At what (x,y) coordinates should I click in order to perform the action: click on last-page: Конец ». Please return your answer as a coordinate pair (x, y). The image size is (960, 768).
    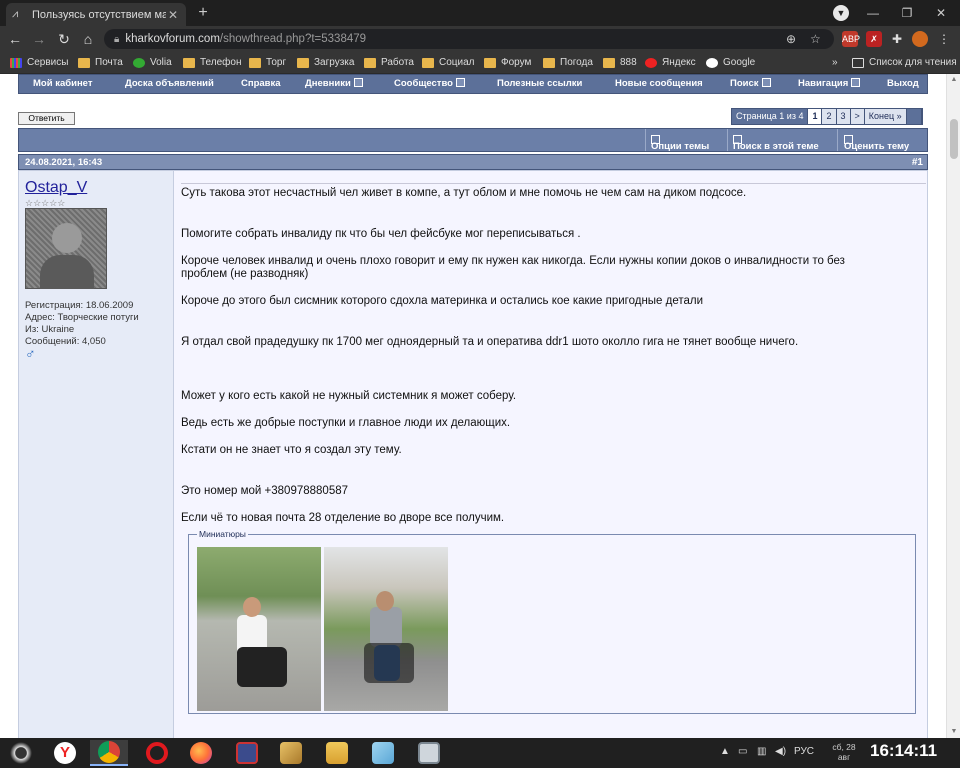
    Looking at the image, I should click on (885, 116).